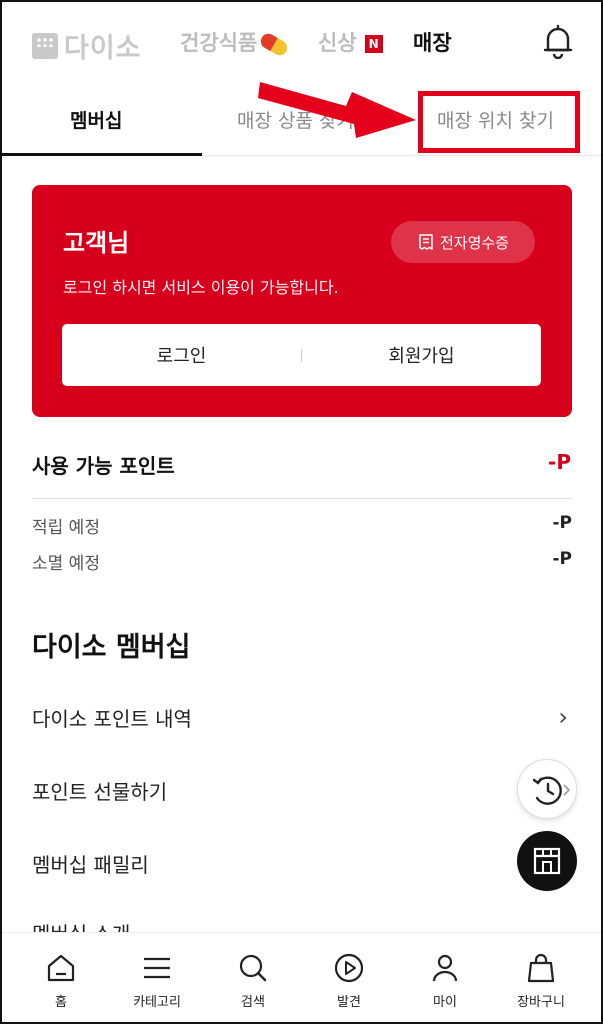 The height and width of the screenshot is (1024, 603). I want to click on bottom-nav: 홈 카테고리 검색 발견 마이 장바구니, so click(301, 978).